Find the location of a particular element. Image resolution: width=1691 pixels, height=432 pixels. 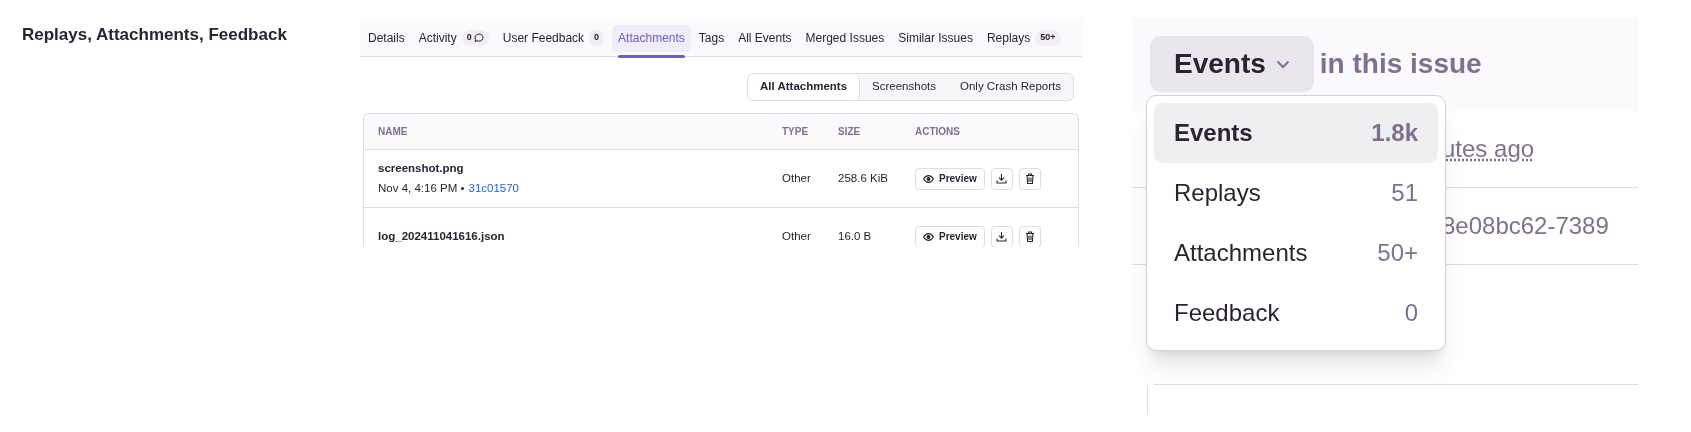

tab: Replays 50+ is located at coordinates (1023, 38).